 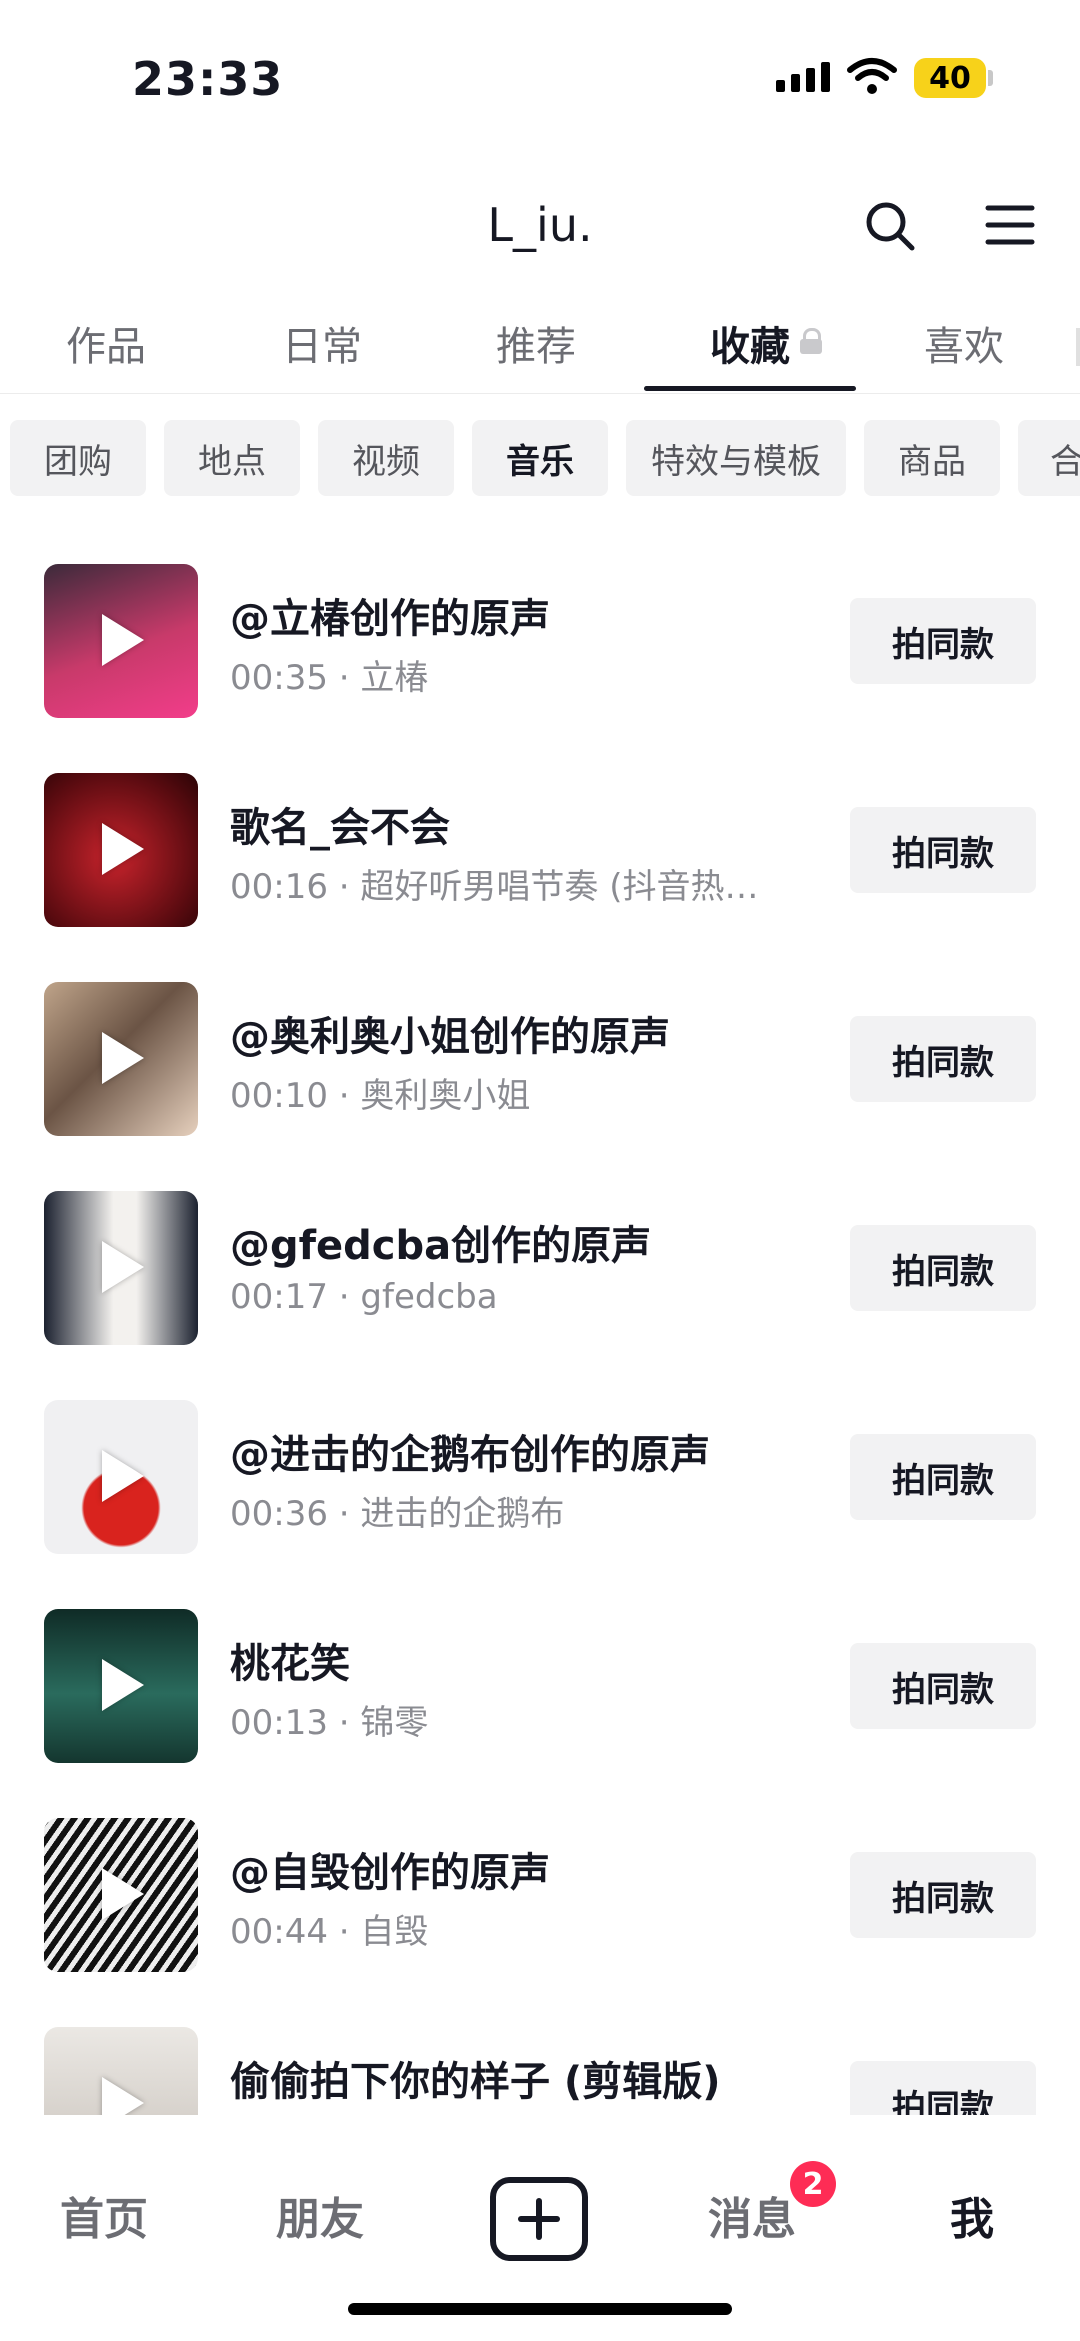 What do you see at coordinates (329, 1932) in the screenshot?
I see `song-meta: 00:44 · 自毁` at bounding box center [329, 1932].